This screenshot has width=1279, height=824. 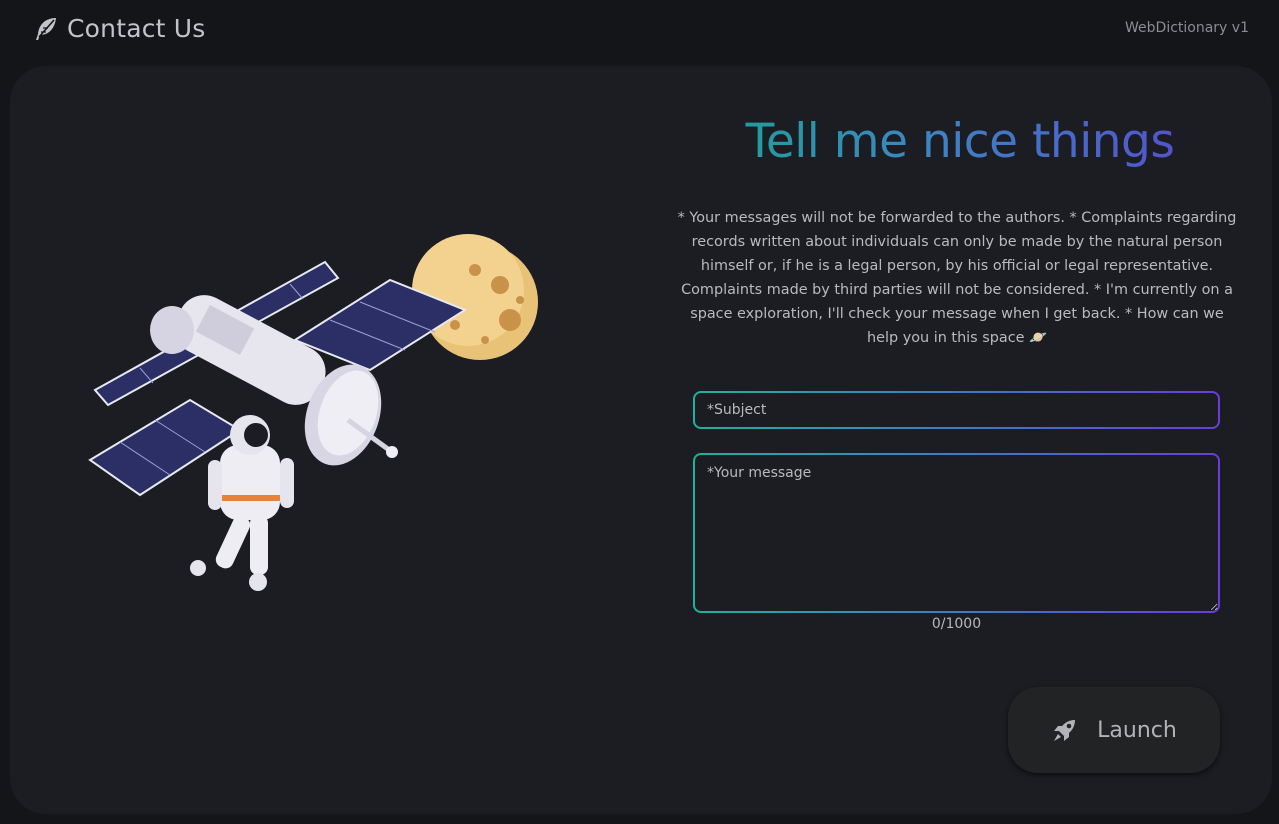 I want to click on version-label: WebDictionary v1, so click(x=1187, y=28).